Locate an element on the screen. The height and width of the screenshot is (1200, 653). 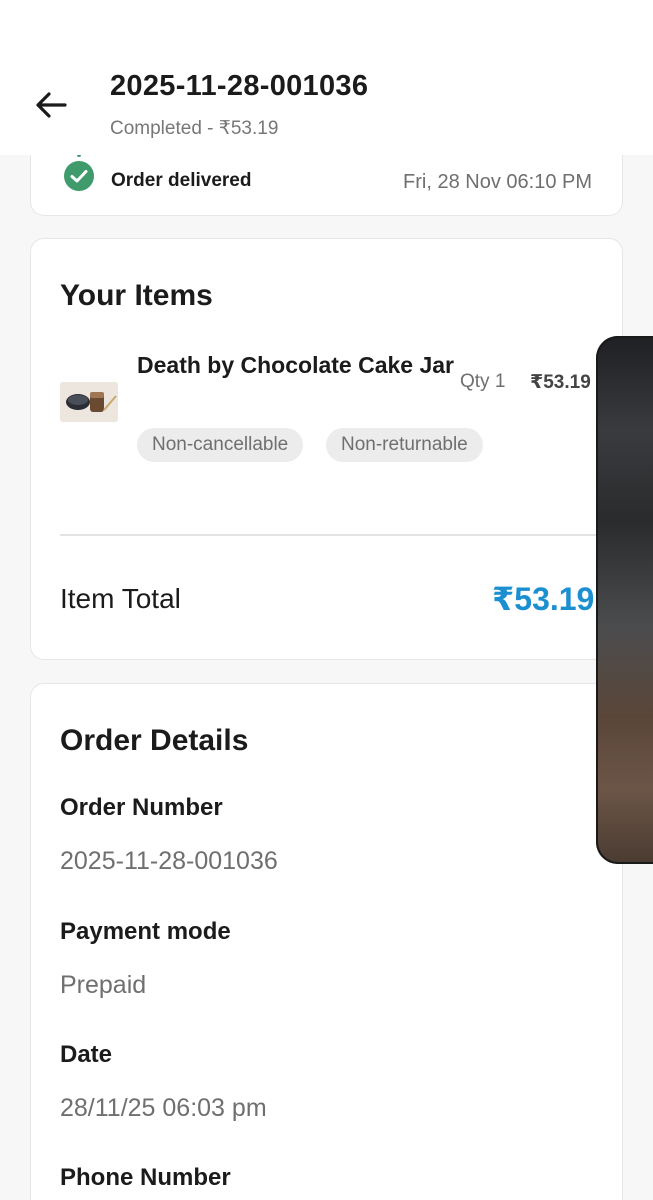
date-label: Date is located at coordinates (86, 1054).